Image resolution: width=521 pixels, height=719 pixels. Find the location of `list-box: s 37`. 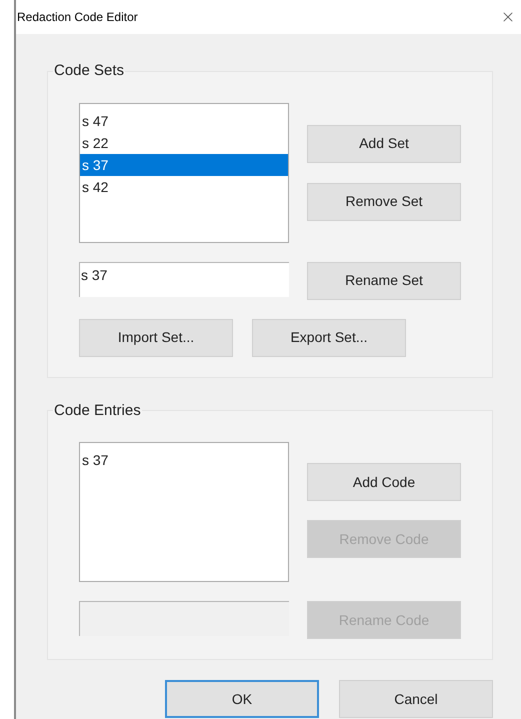

list-box: s 37 is located at coordinates (184, 512).